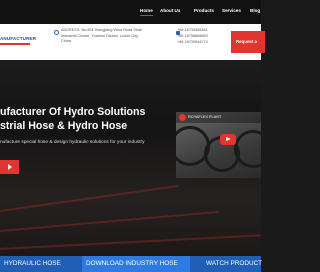  Describe the element at coordinates (170, 10) in the screenshot. I see `nav-item-about-us: About Us` at that location.